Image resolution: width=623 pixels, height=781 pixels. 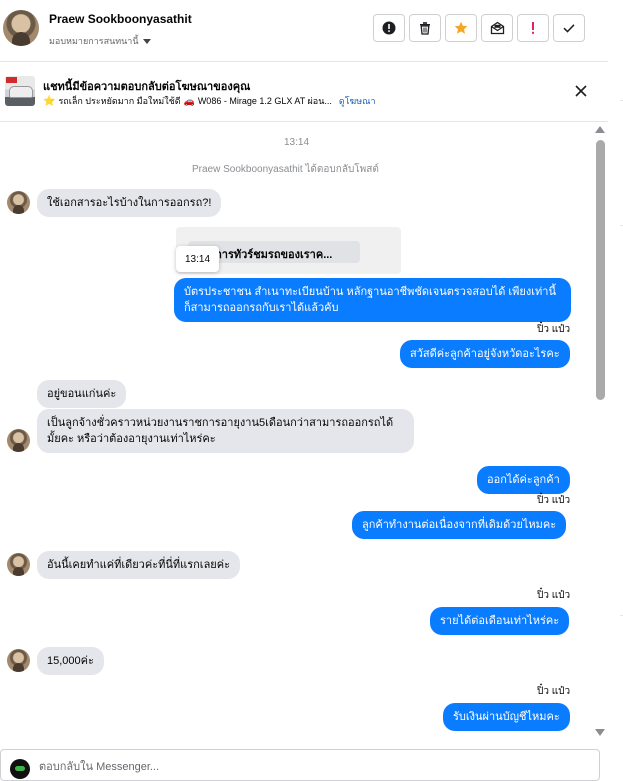 What do you see at coordinates (357, 101) in the screenshot?
I see `view-ad-link: ดูโฆษณา` at bounding box center [357, 101].